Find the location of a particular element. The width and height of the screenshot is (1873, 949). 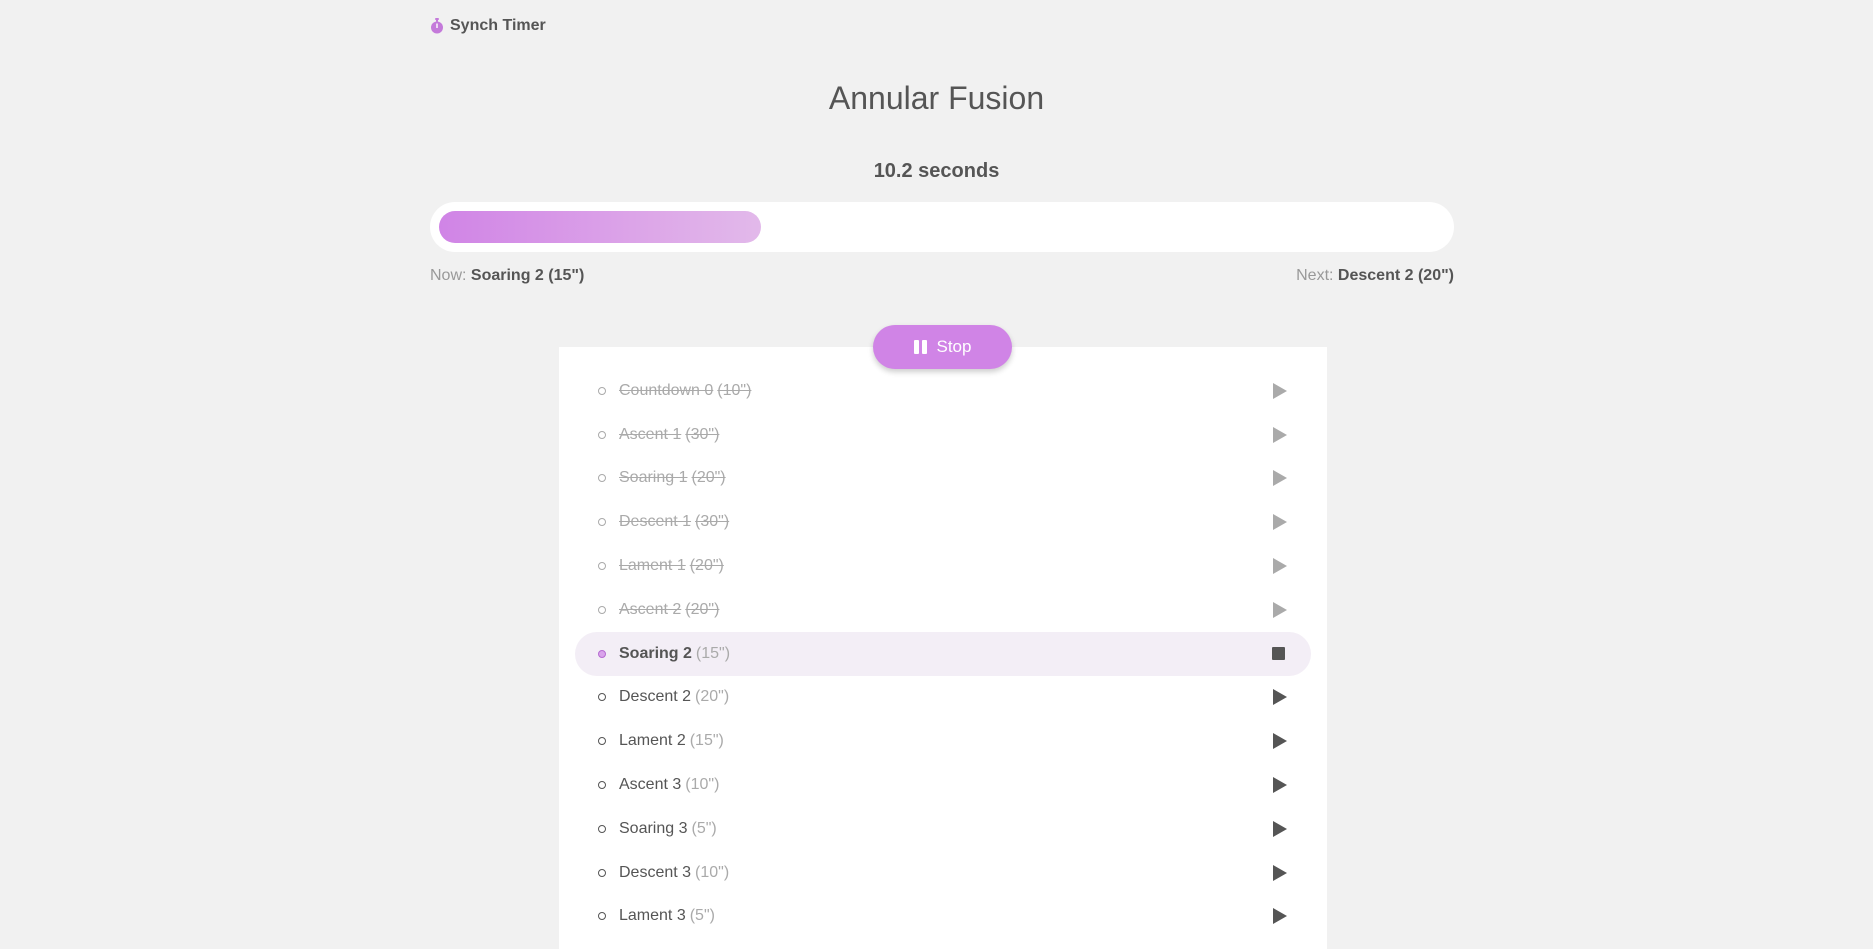

app-brand: Synch Timer is located at coordinates (488, 26).